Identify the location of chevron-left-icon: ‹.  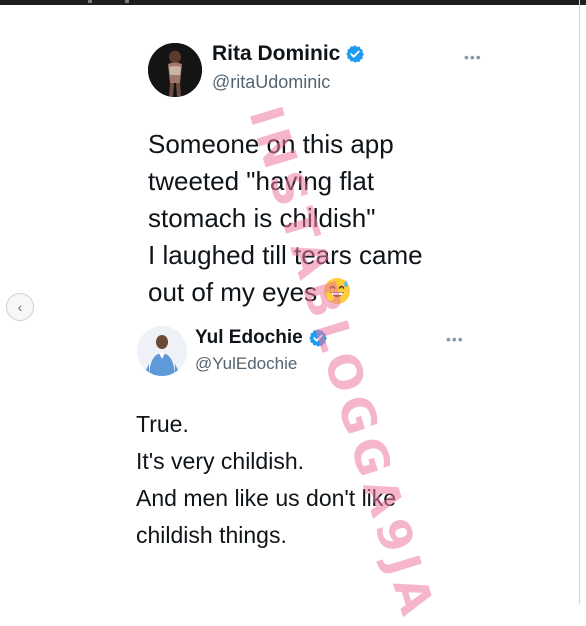
(20, 307).